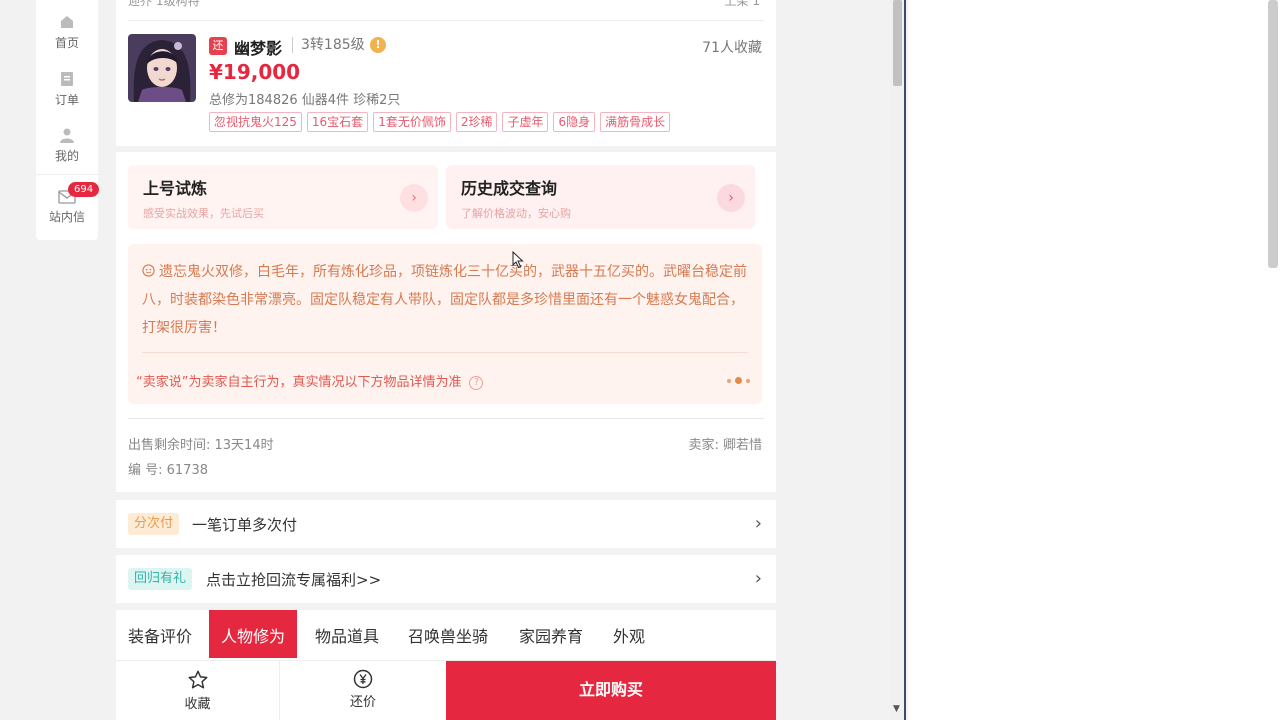 The width and height of the screenshot is (1280, 720). What do you see at coordinates (67, 32) in the screenshot?
I see `nav-home: 首页` at bounding box center [67, 32].